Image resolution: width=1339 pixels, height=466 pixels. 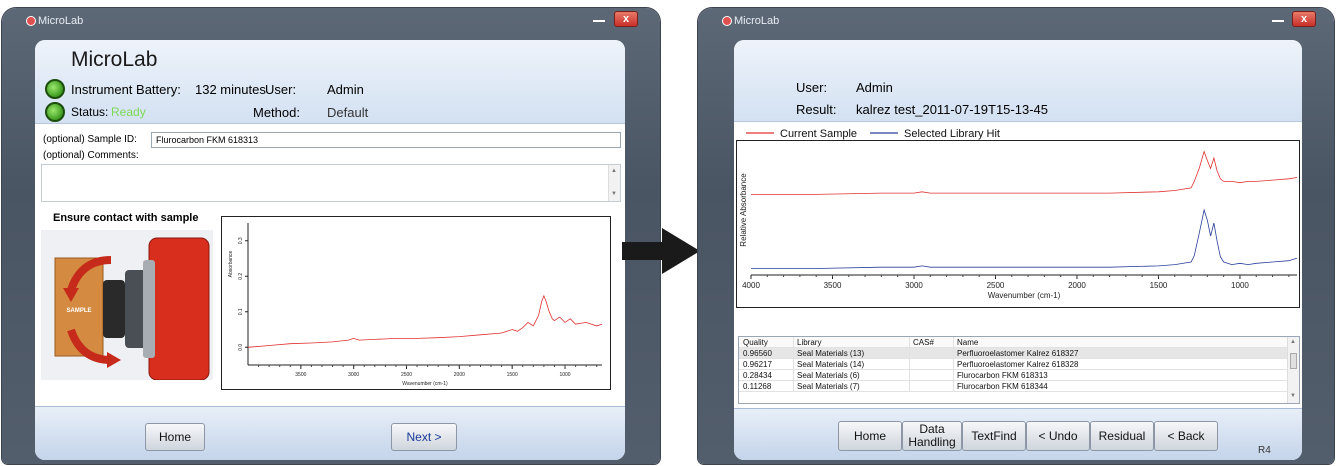 What do you see at coordinates (661, 251) in the screenshot?
I see `transition-arrow-icon` at bounding box center [661, 251].